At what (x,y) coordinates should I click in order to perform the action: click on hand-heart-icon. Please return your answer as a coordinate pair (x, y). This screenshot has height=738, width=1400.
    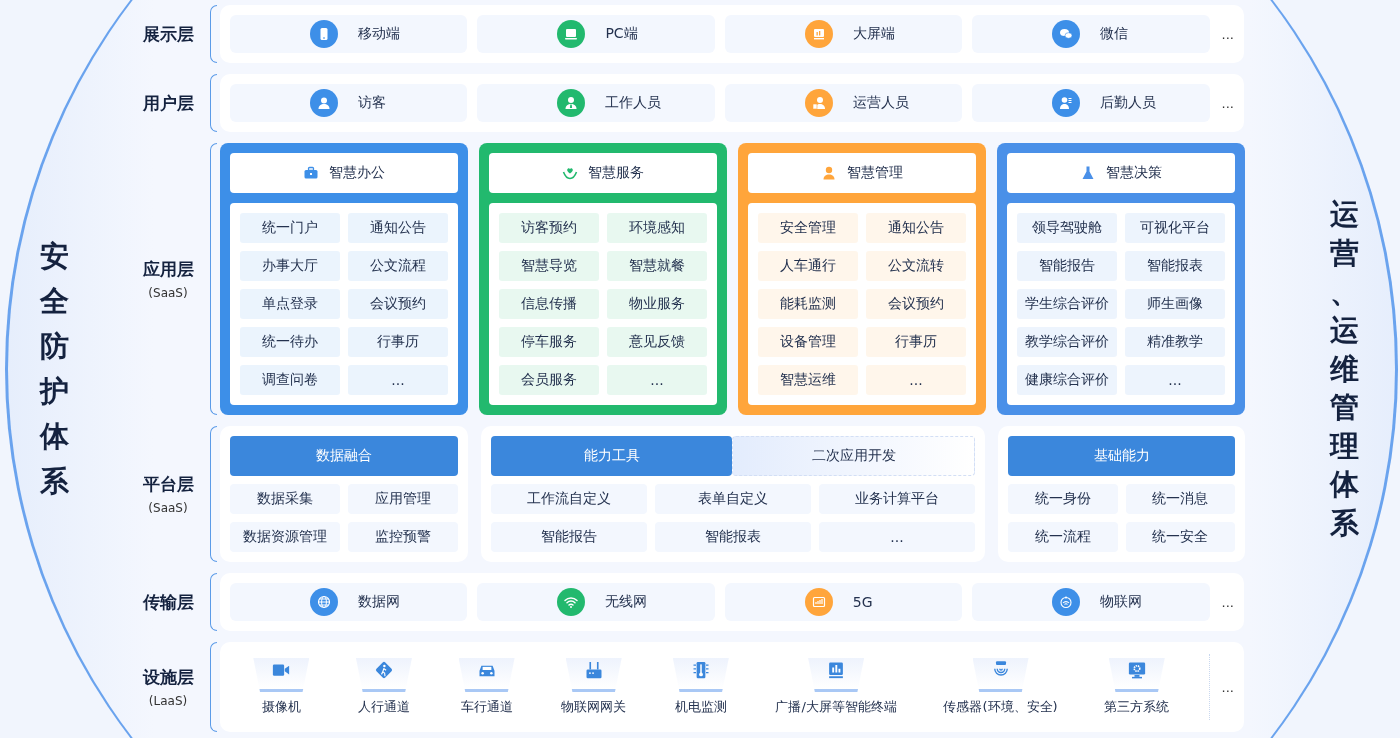
    Looking at the image, I should click on (570, 173).